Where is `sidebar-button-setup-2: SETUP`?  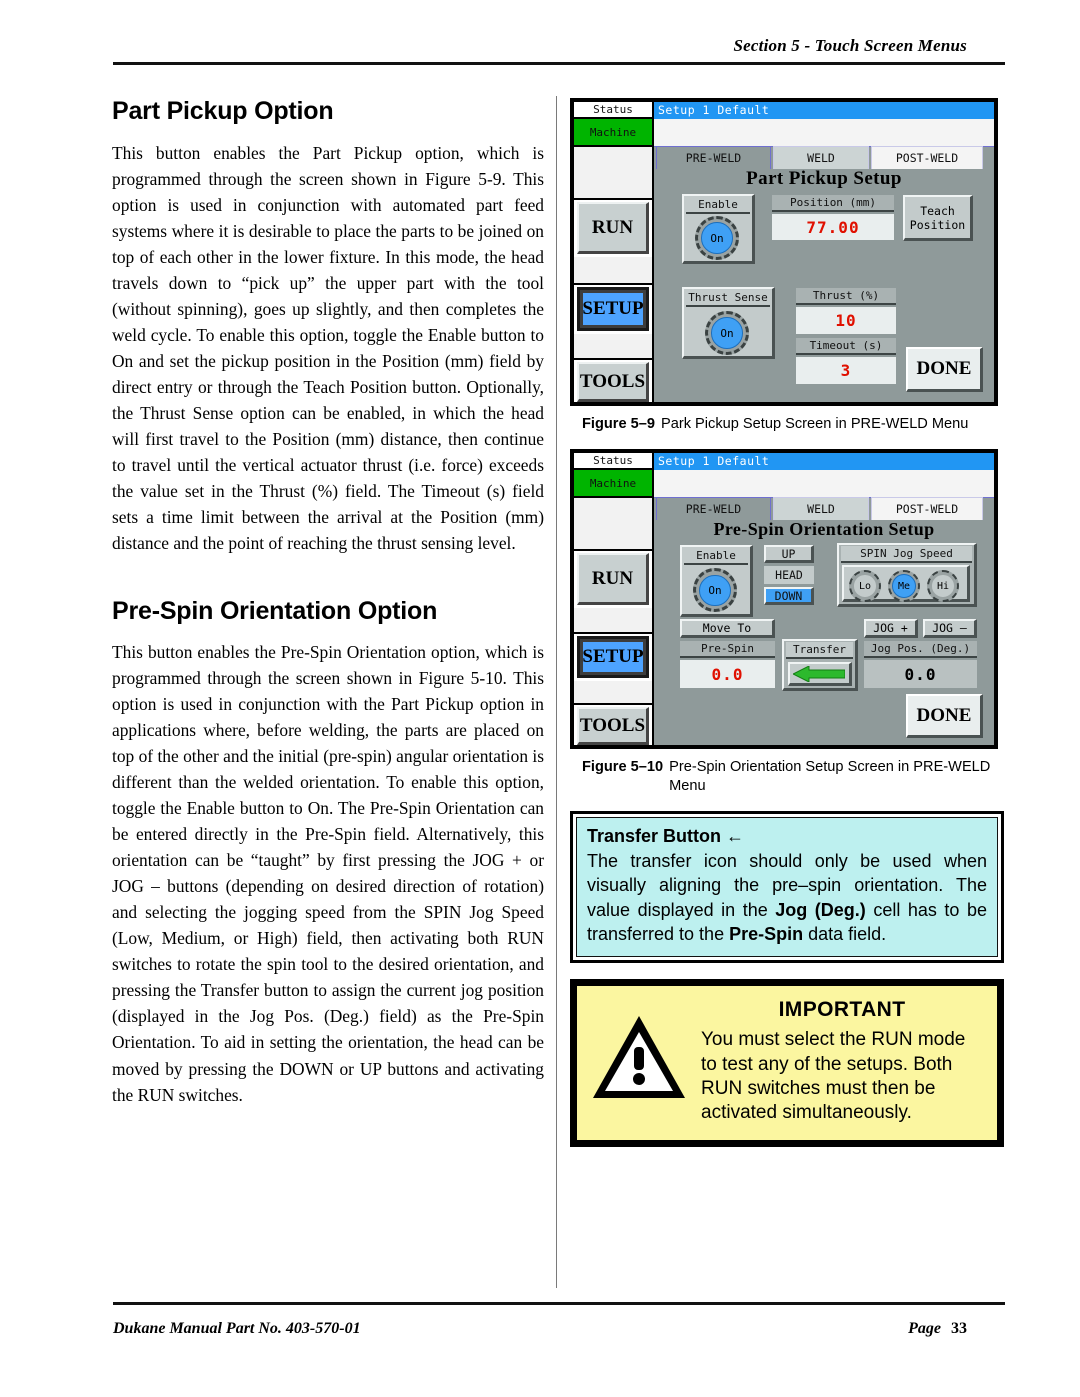 sidebar-button-setup-2: SETUP is located at coordinates (613, 657).